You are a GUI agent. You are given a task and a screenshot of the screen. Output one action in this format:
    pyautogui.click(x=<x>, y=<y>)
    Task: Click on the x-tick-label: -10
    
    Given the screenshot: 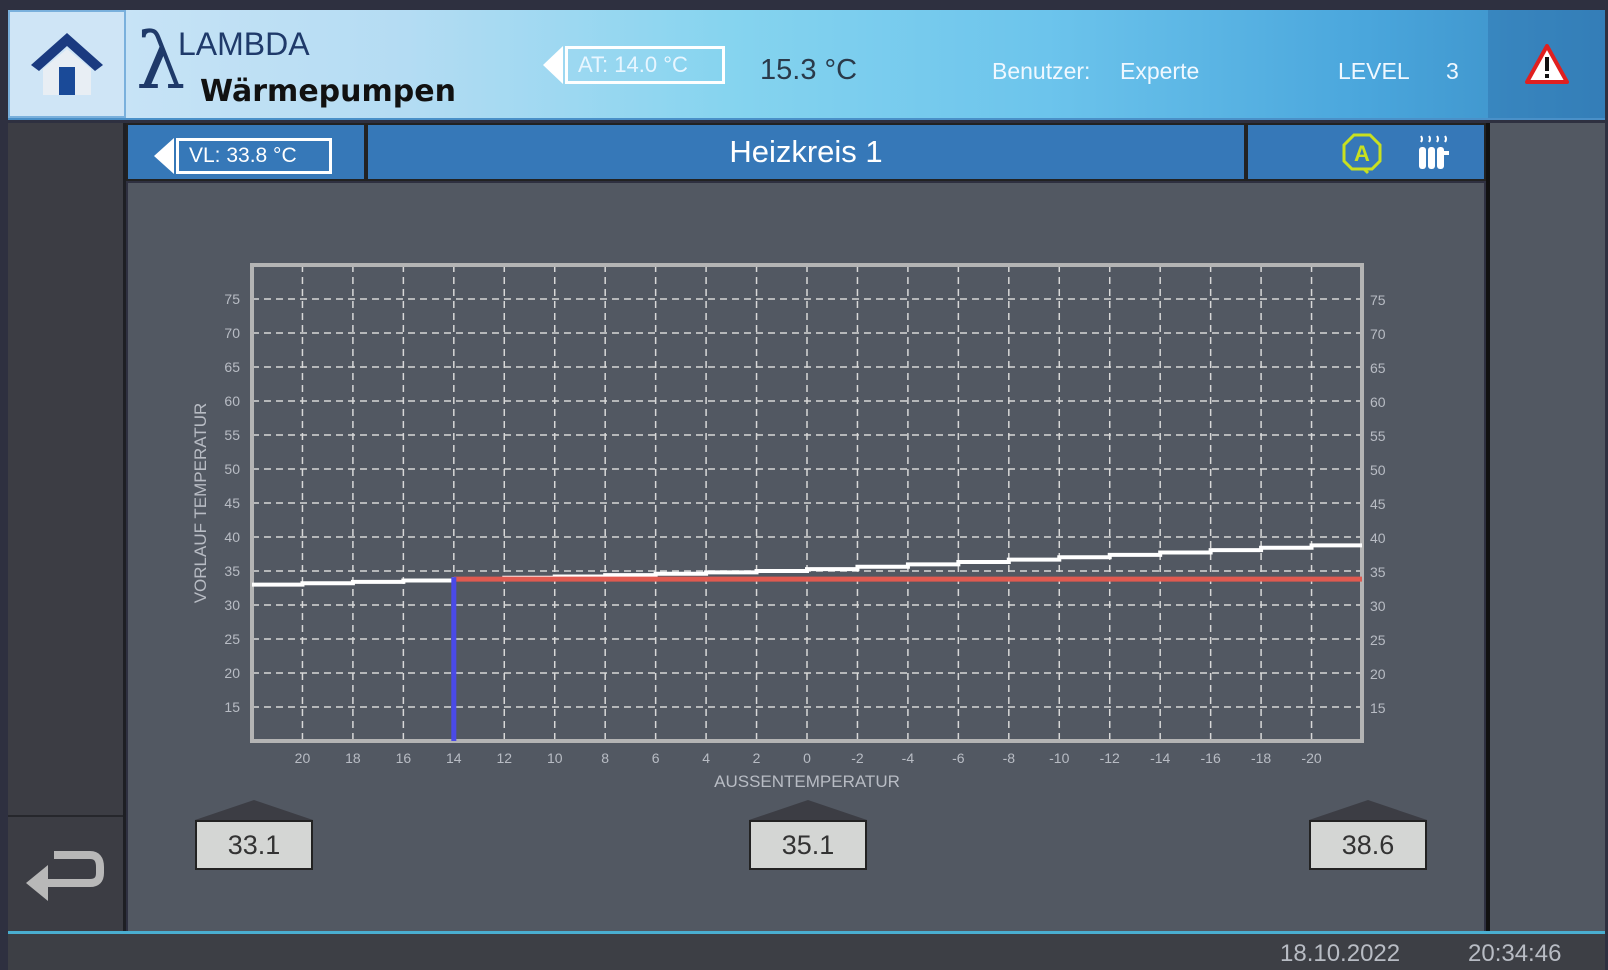 What is the action you would take?
    pyautogui.click(x=1059, y=758)
    